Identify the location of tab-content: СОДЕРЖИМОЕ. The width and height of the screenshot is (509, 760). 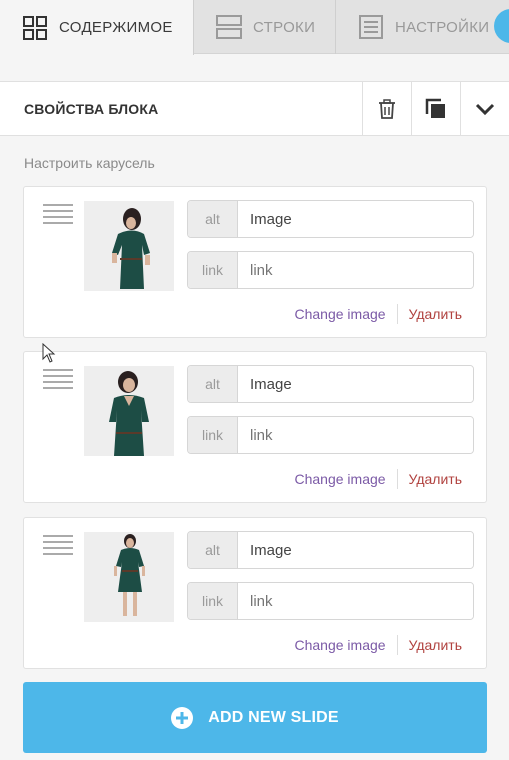
(97, 27).